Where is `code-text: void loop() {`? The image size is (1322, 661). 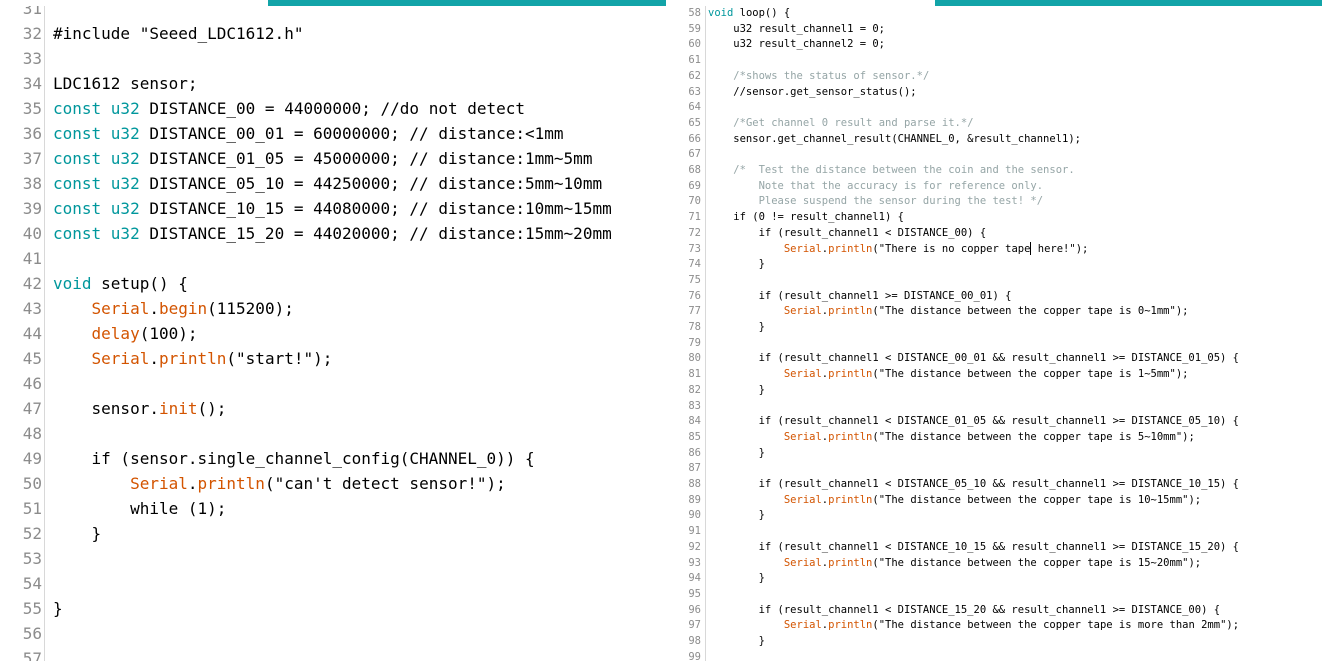 code-text: void loop() { is located at coordinates (749, 13).